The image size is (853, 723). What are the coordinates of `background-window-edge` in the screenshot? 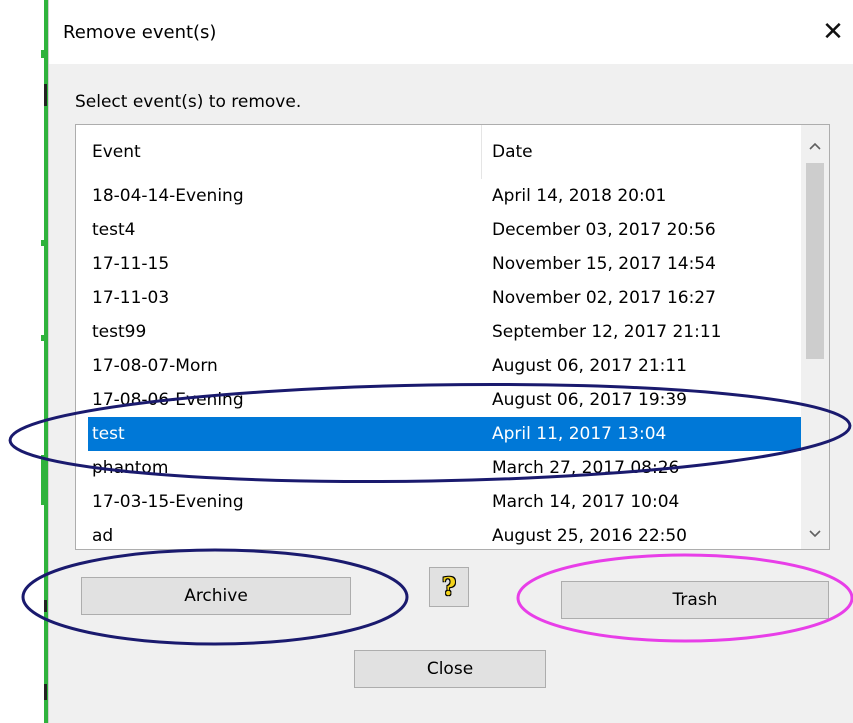 It's located at (24, 361).